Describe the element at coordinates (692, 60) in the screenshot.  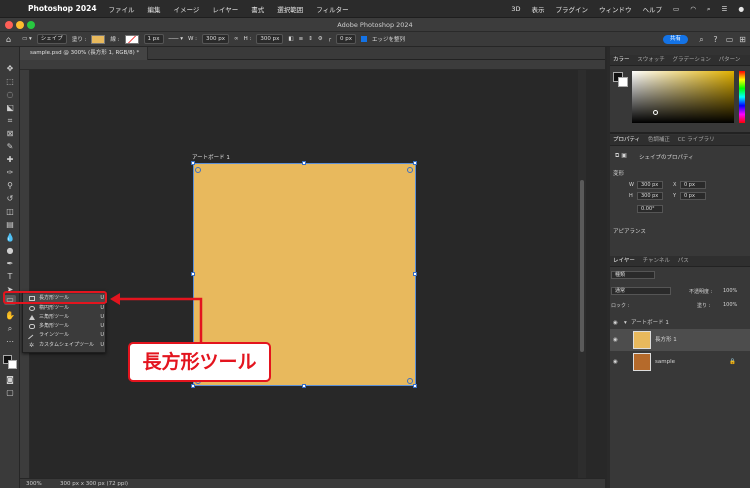
I see `tab-gradients: グラデーション` at that location.